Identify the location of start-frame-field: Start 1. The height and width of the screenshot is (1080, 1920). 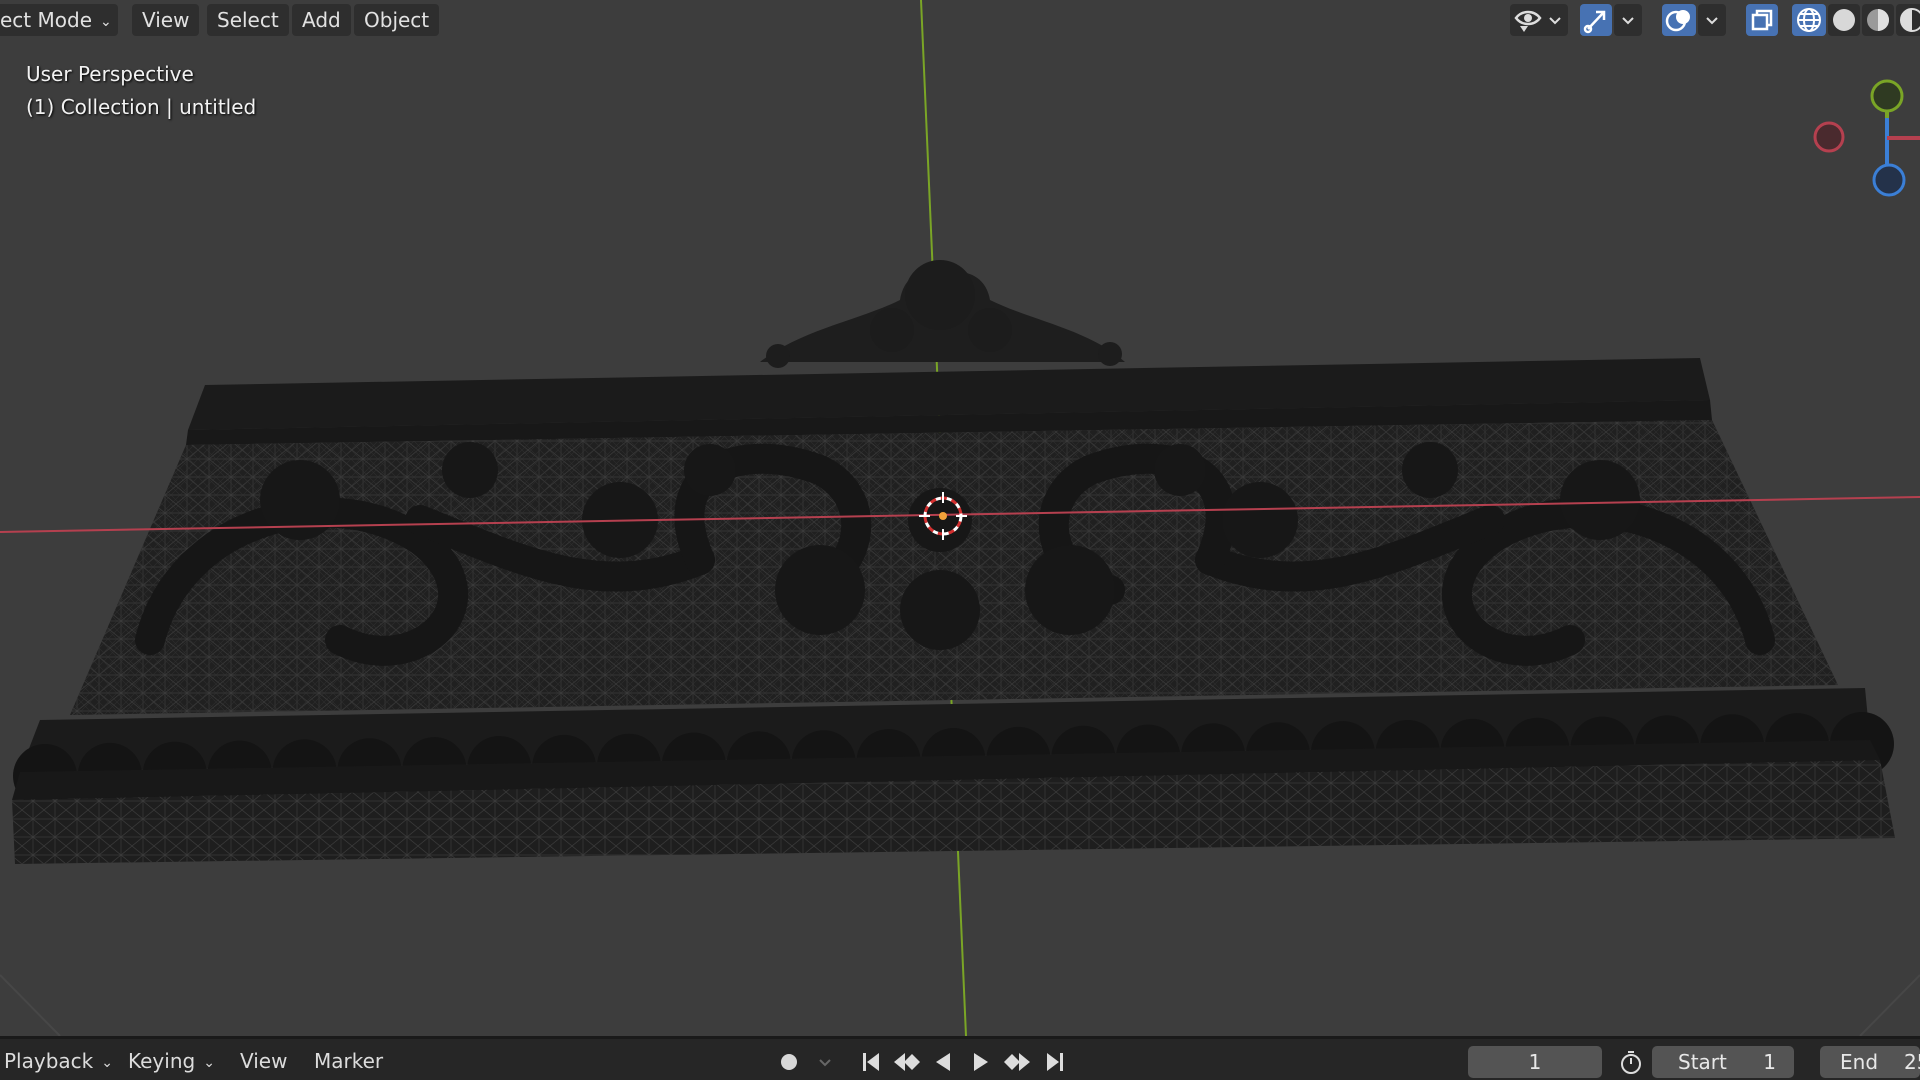
(1723, 1062).